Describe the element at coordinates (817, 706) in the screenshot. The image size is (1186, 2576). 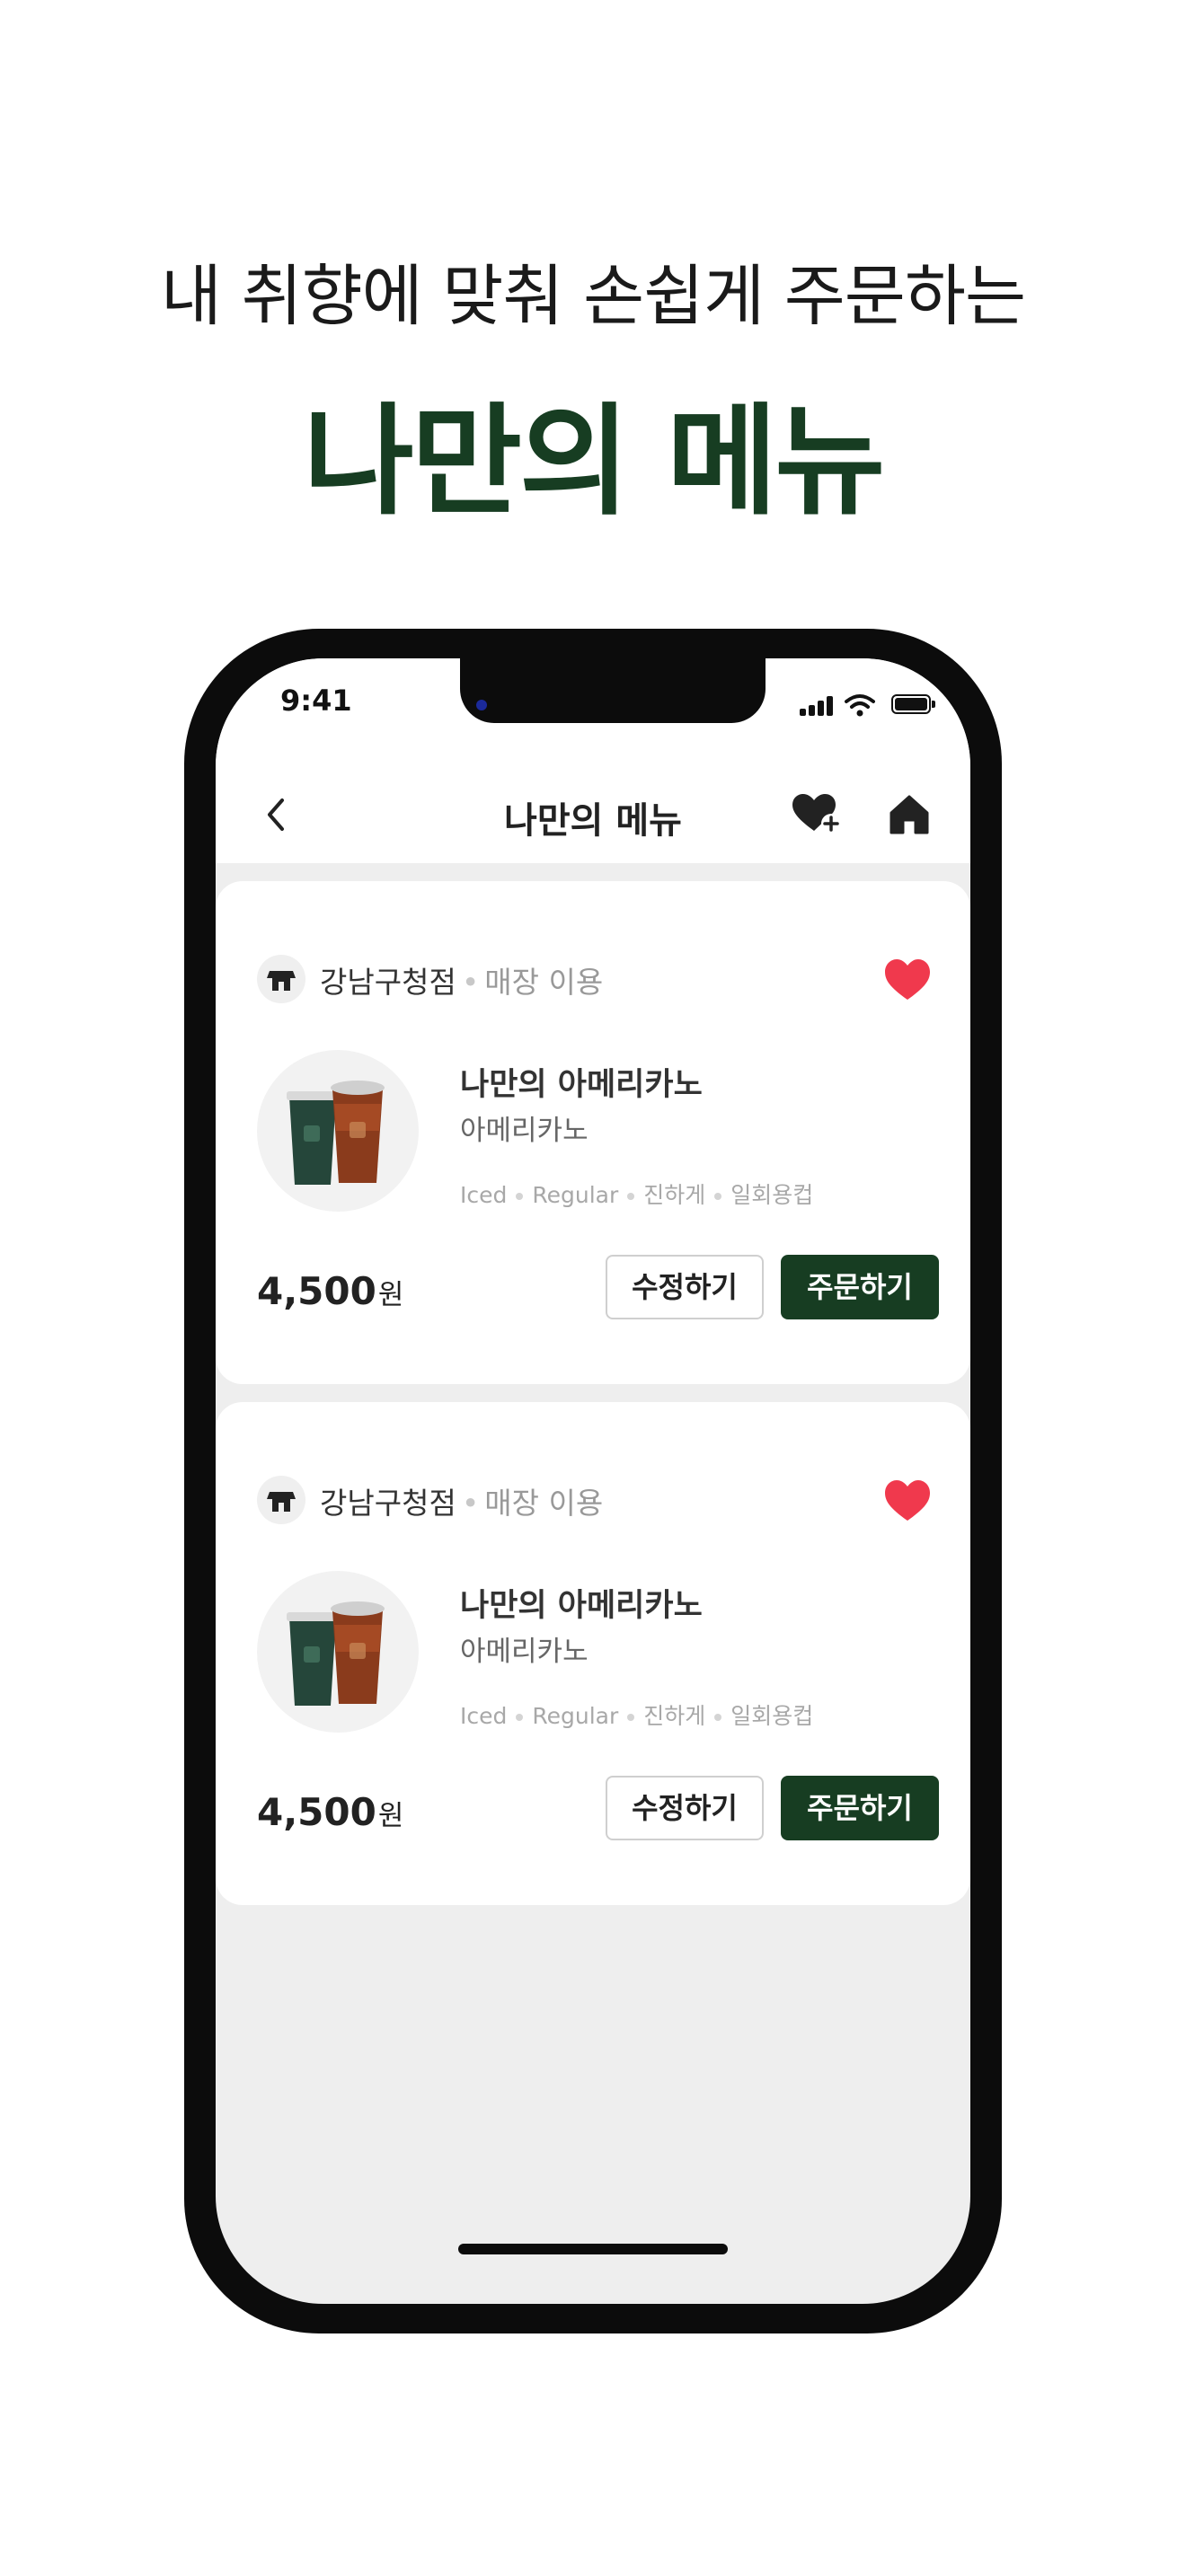
I see `cellular-signal-icon` at that location.